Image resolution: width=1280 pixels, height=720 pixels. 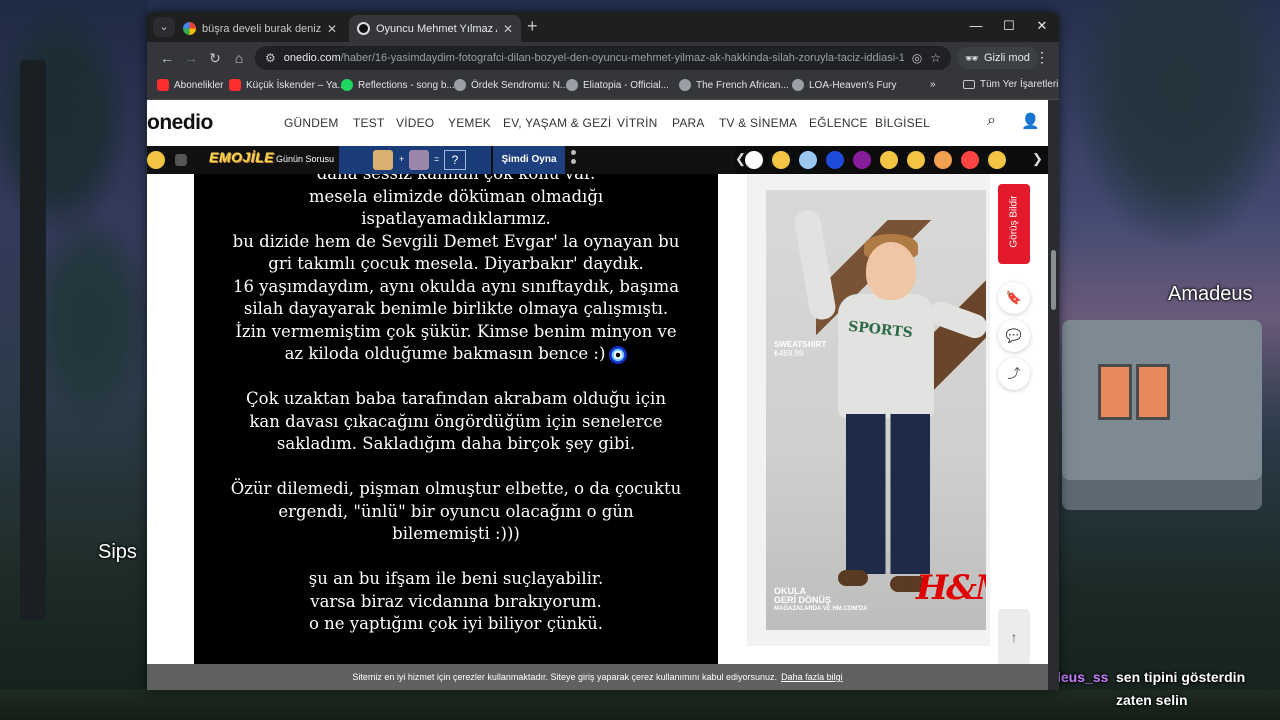 I want to click on emoji-carousel: ❮ ❯, so click(x=891, y=160).